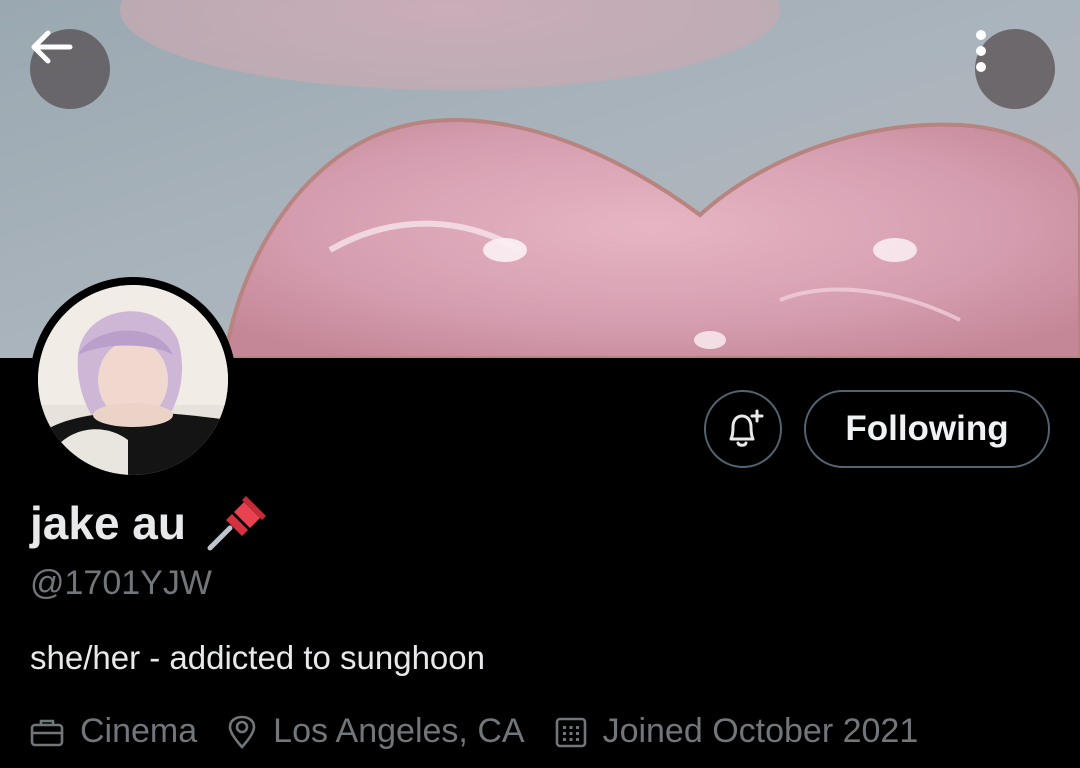 This screenshot has width=1080, height=768. Describe the element at coordinates (760, 731) in the screenshot. I see `joined-label: Joined October 2021` at that location.